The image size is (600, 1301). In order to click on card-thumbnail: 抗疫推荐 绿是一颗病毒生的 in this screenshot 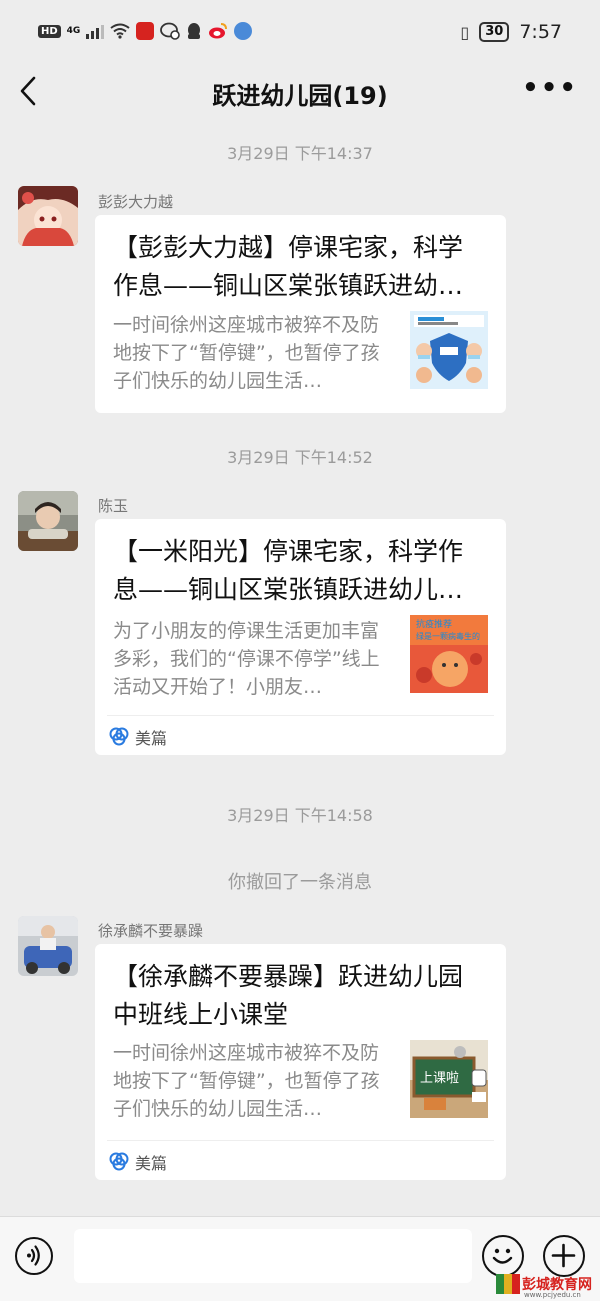, I will do `click(449, 654)`.